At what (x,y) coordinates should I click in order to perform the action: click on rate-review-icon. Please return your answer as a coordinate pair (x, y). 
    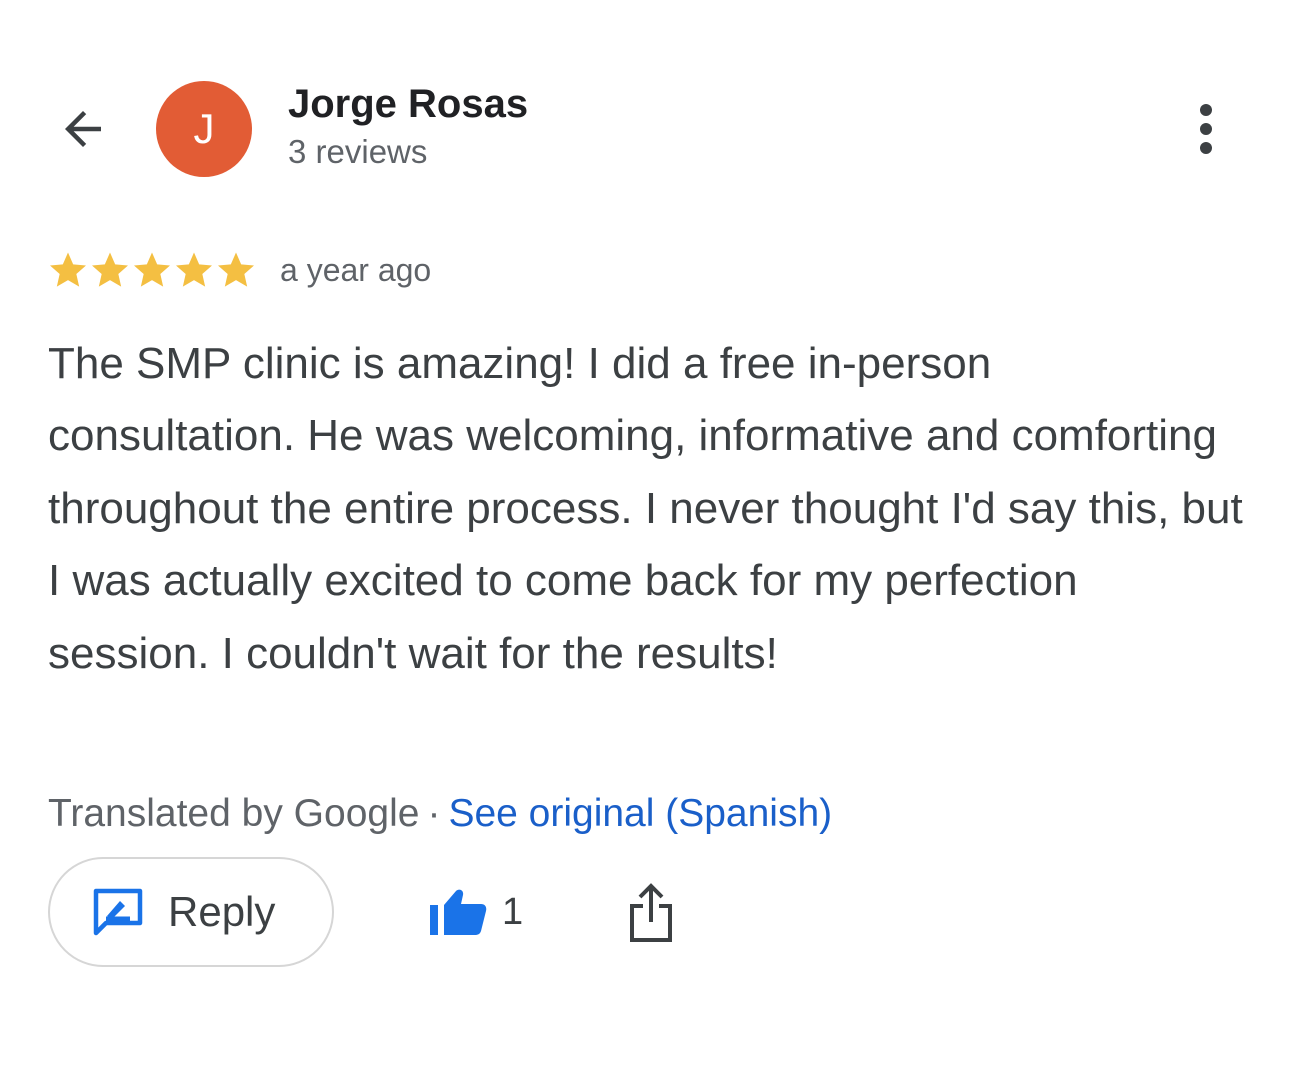
    Looking at the image, I should click on (118, 912).